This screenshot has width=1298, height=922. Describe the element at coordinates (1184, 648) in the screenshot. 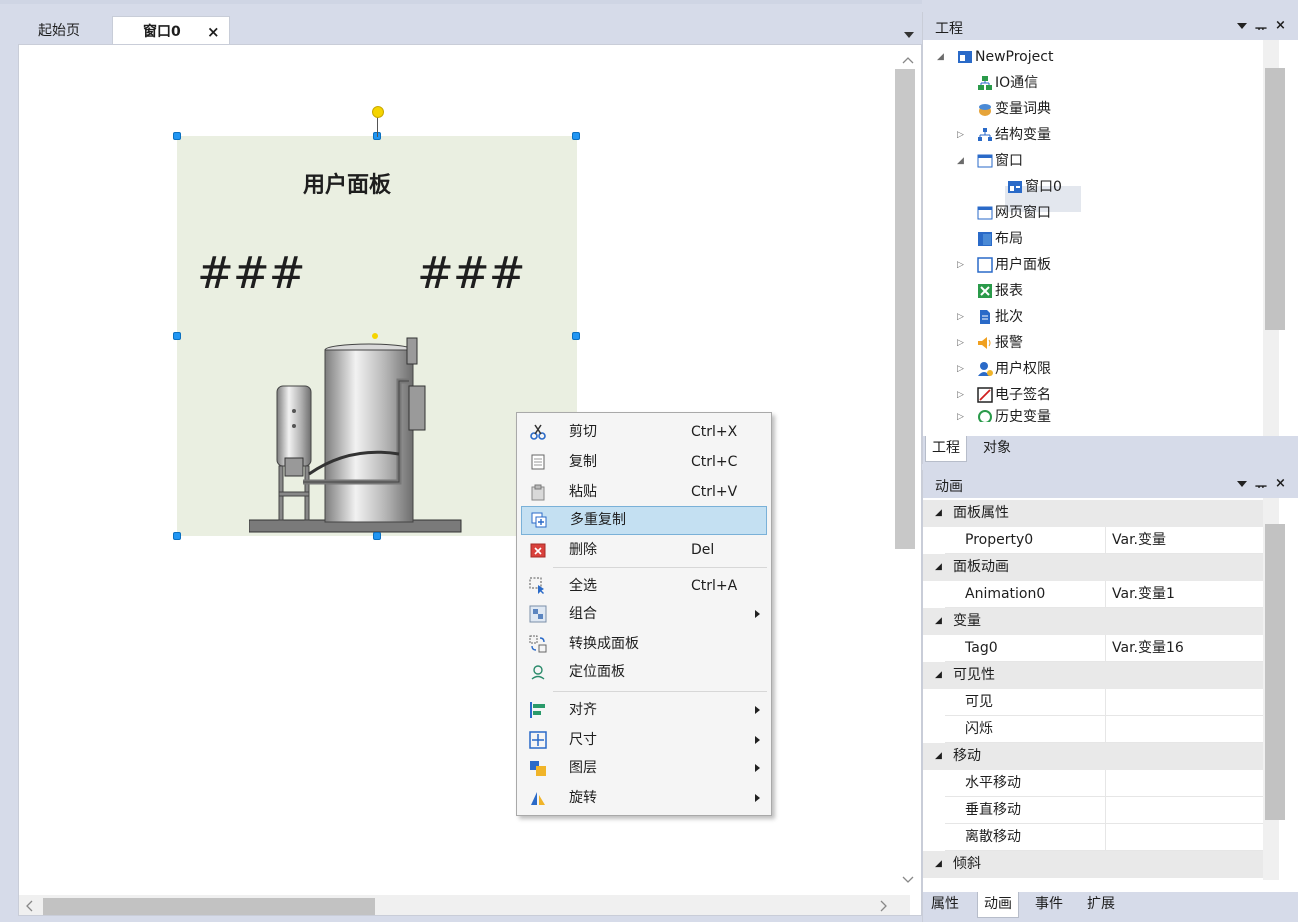

I see `property-value: Var.变量16` at that location.